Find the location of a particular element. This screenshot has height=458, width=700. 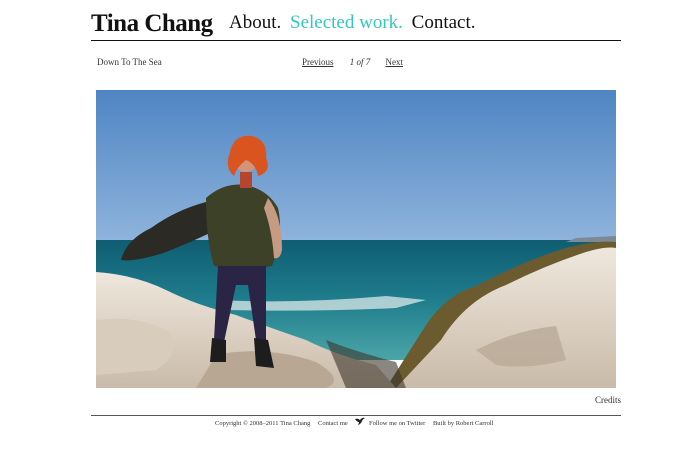

copyright-text: Copyright © 2008–2011 Tina Chang is located at coordinates (263, 423).